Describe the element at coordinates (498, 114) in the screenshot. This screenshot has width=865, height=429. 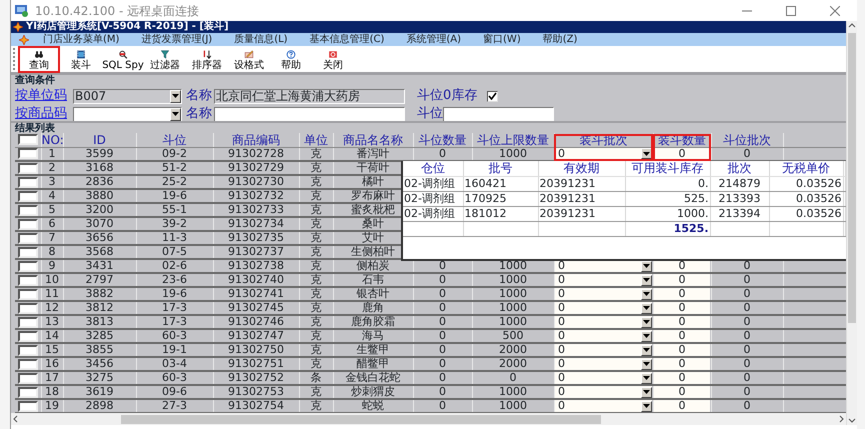
I see `slot-field` at that location.